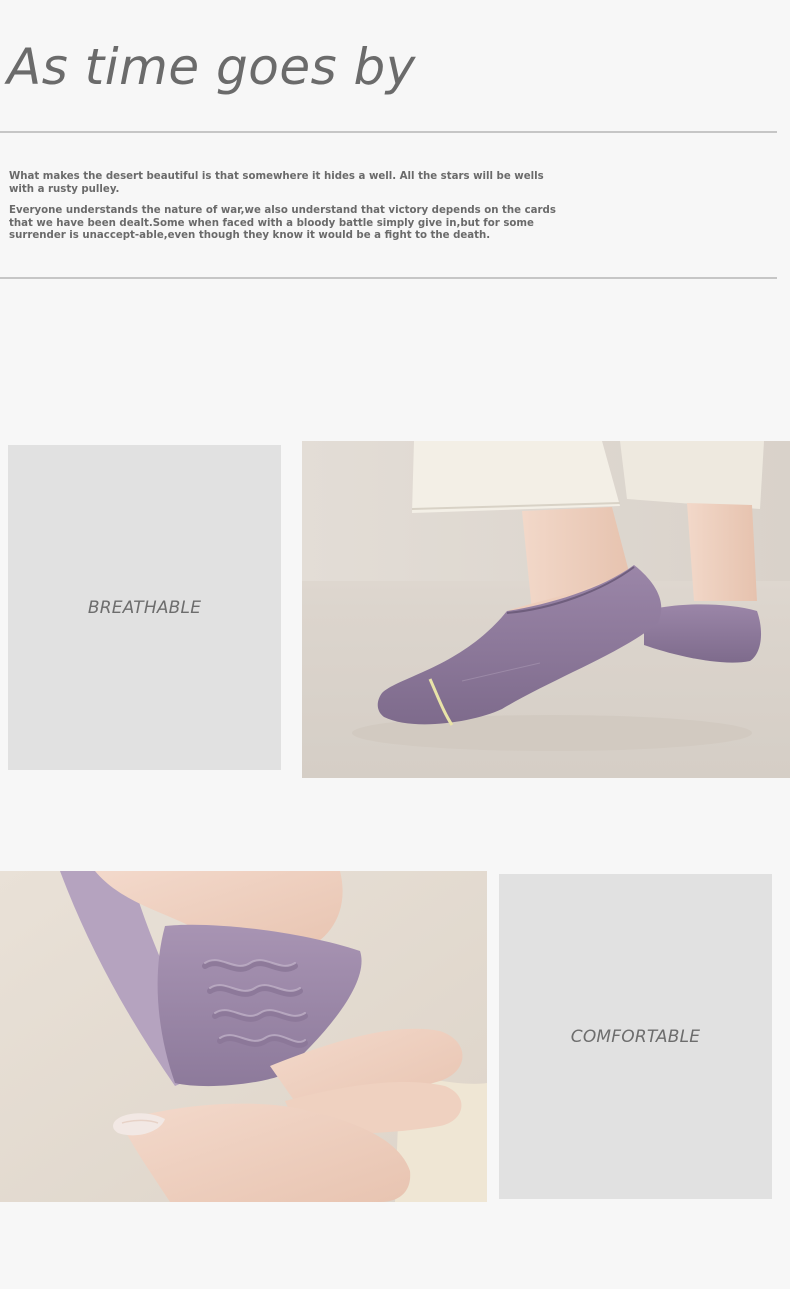 This screenshot has width=790, height=1289. Describe the element at coordinates (211, 67) in the screenshot. I see `page-title: As time goes by` at that location.